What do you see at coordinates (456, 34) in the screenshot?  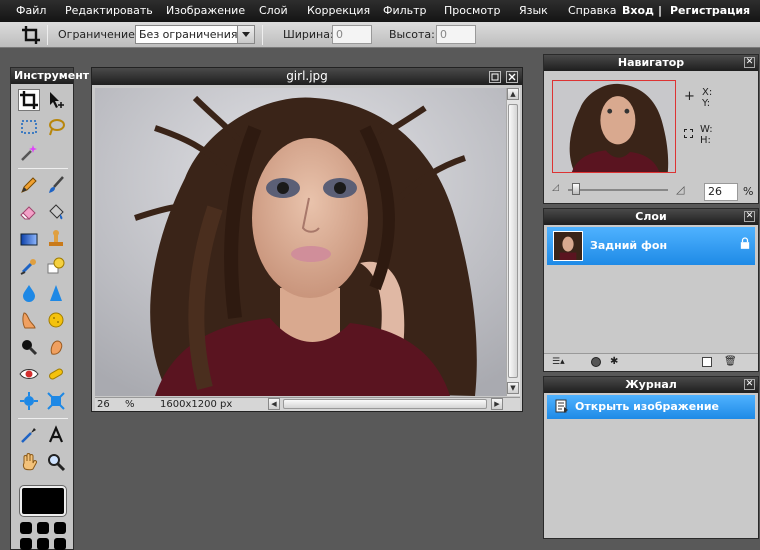 I see `height-input: 0` at bounding box center [456, 34].